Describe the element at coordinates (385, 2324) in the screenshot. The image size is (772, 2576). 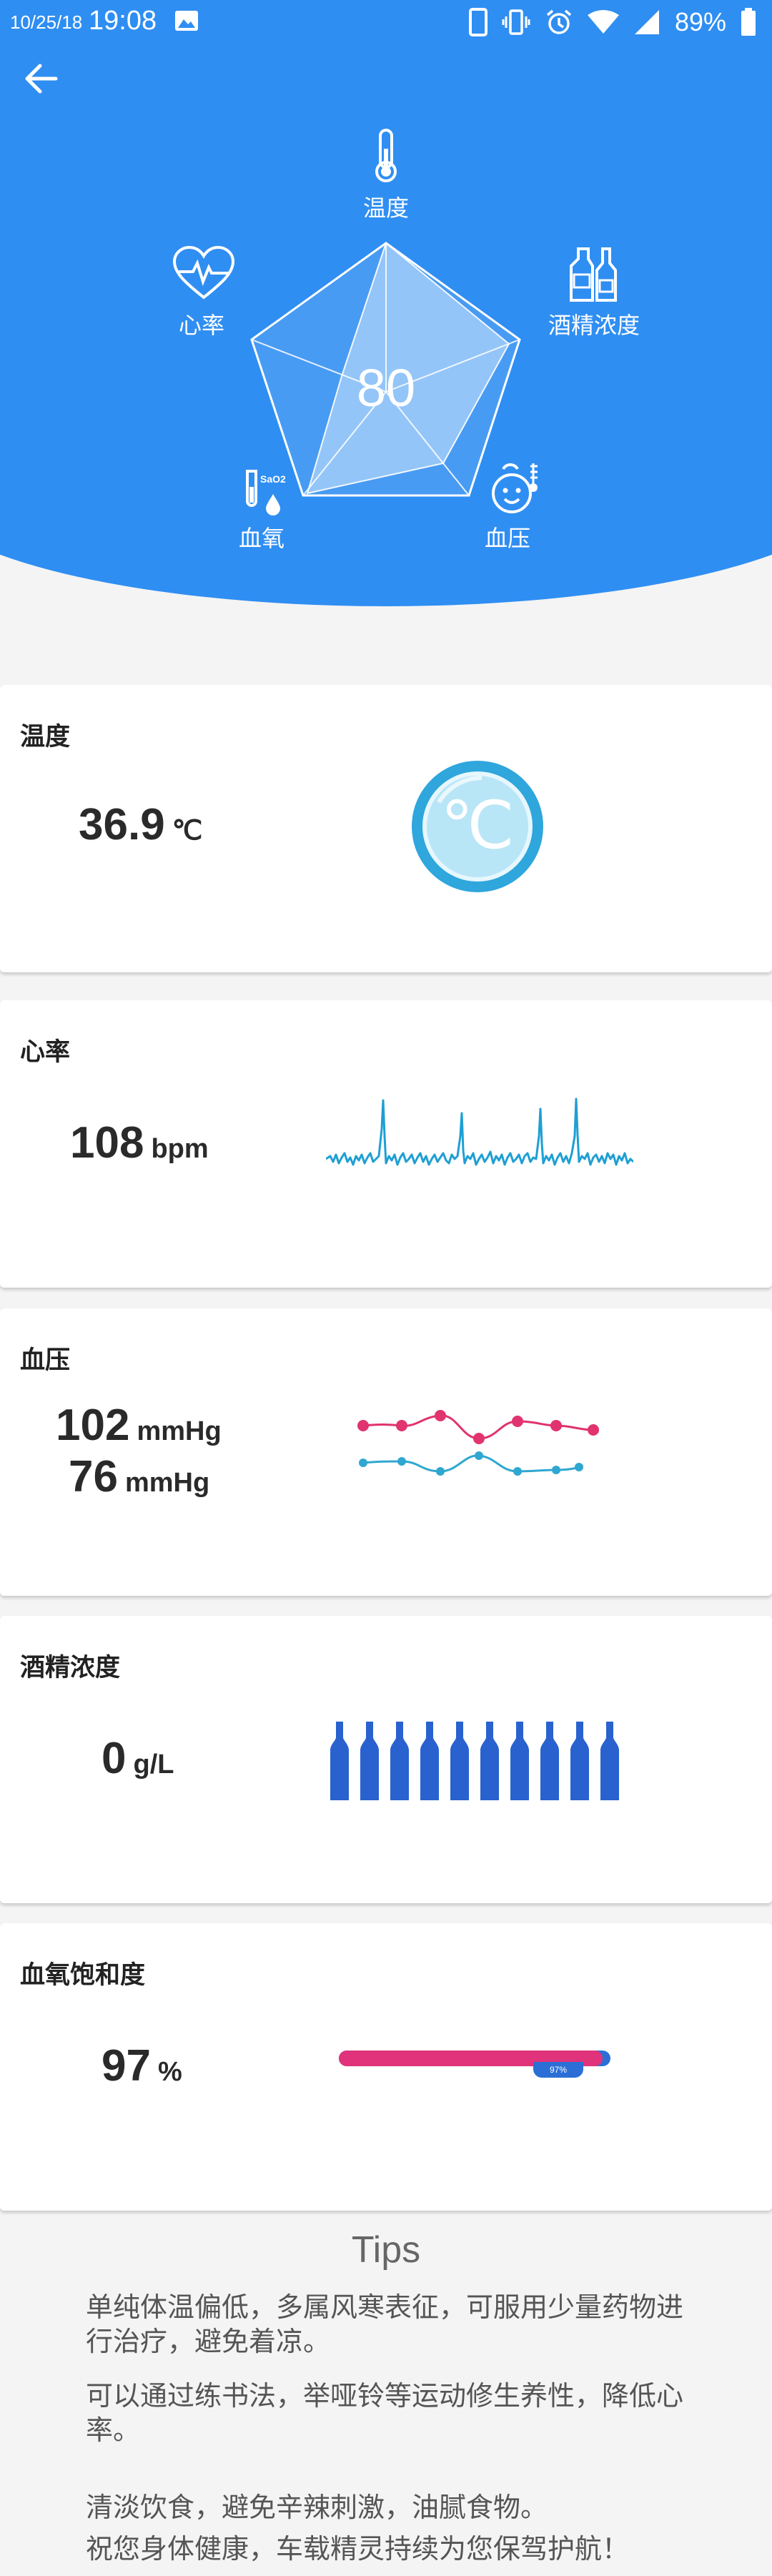
I see `tip-item: 单纯体温偏低，多属风寒表征，可服用少量药物进行治疗，避免着凉。` at that location.